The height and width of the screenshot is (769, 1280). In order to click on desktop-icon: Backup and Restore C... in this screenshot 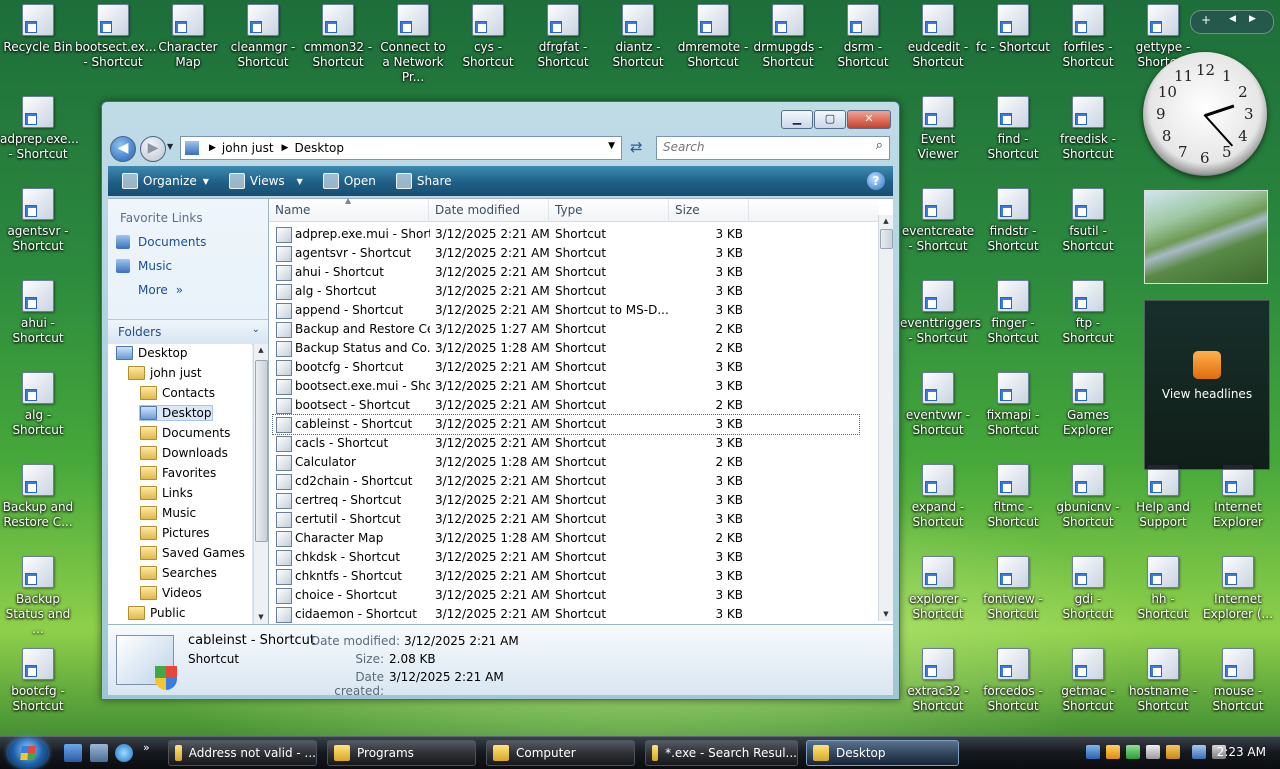, I will do `click(38, 495)`.